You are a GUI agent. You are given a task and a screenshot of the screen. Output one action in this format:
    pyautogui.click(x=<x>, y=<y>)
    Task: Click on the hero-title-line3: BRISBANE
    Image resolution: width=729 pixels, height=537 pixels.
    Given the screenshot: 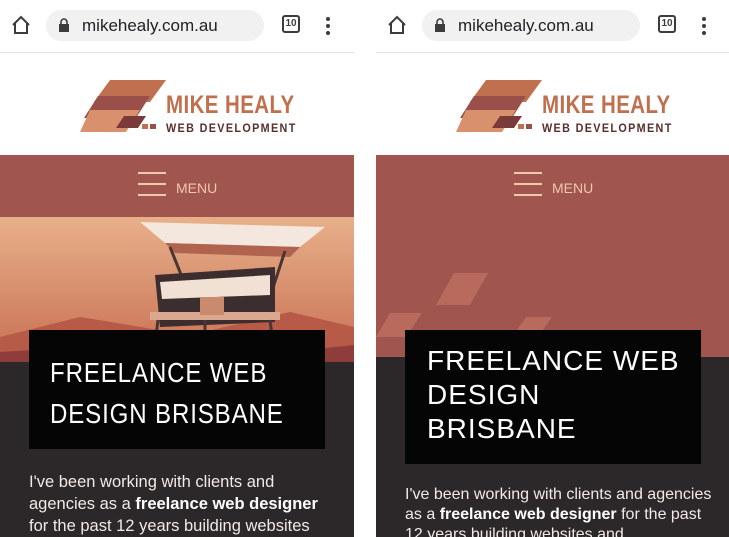 What is the action you would take?
    pyautogui.click(x=502, y=428)
    